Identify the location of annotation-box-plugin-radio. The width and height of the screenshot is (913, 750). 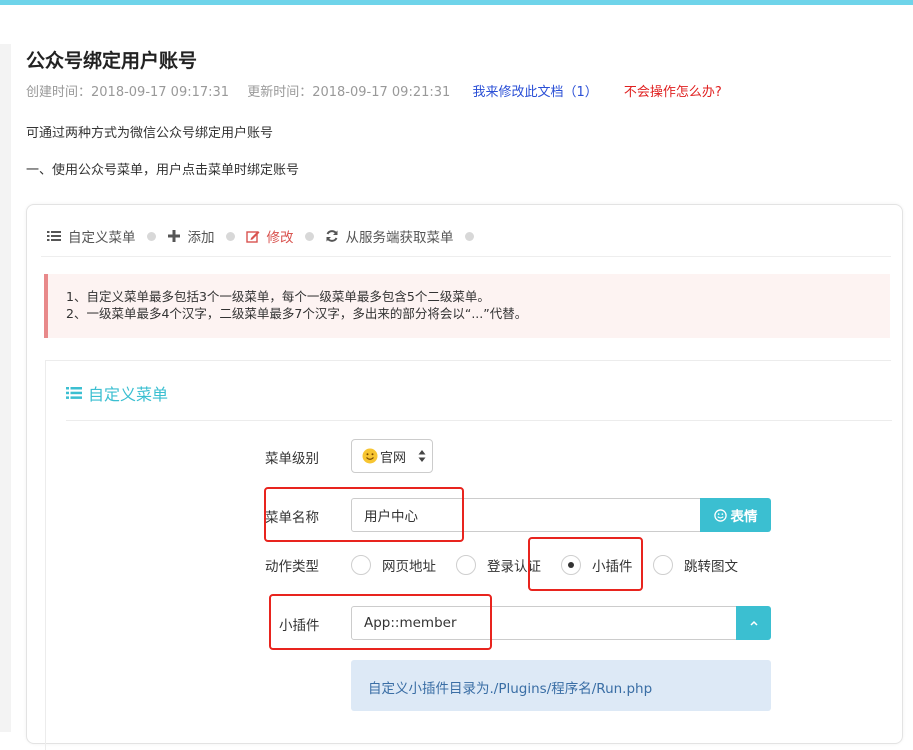
(585, 564).